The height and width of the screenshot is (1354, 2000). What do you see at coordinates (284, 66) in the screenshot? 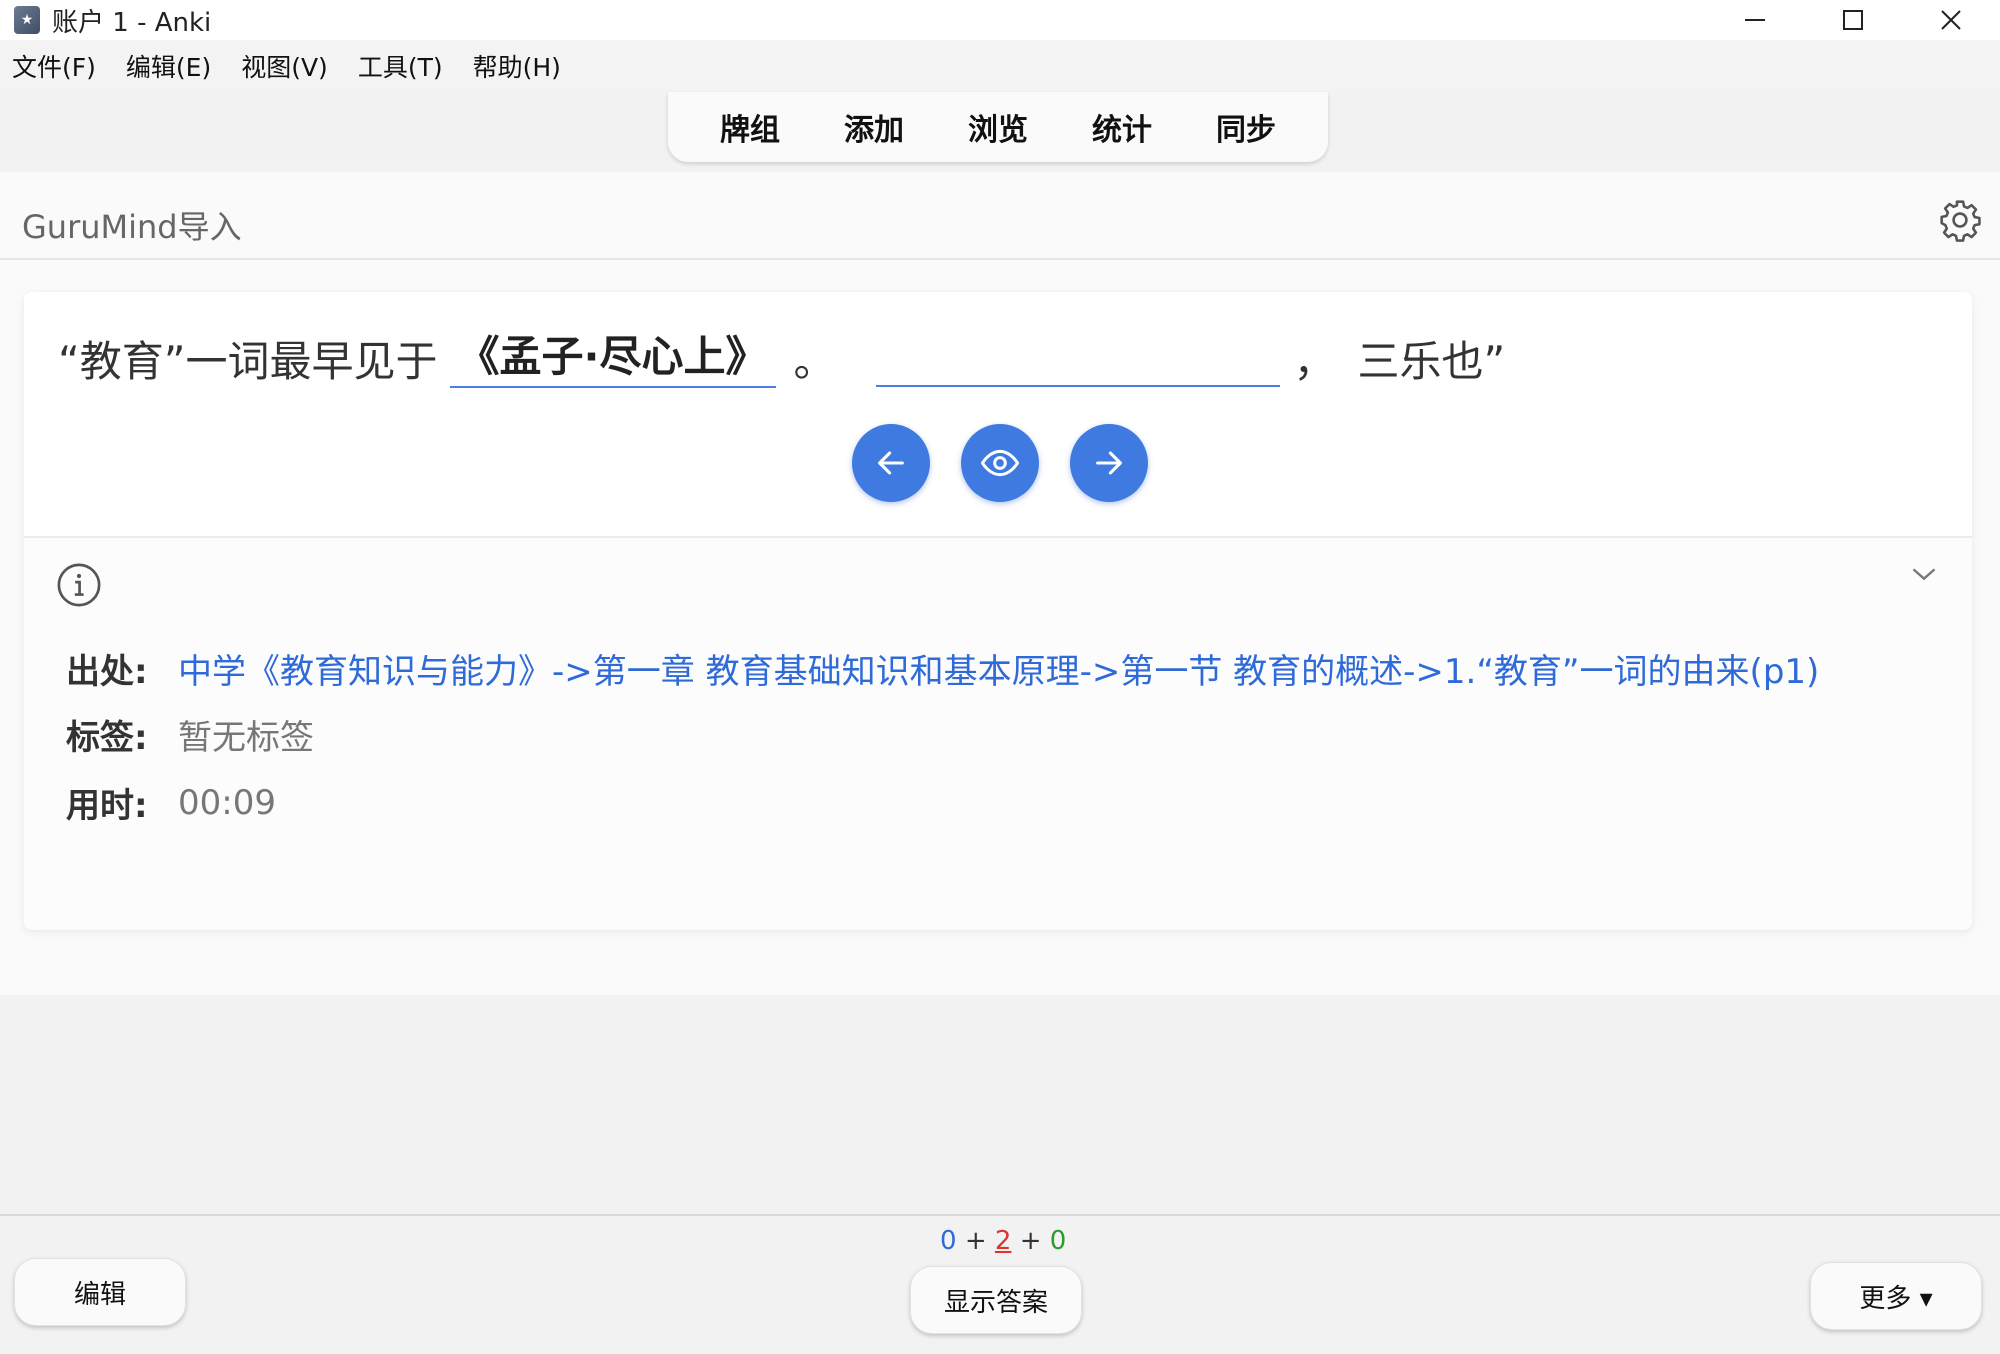
I see `menu-view: 视图(V)` at bounding box center [284, 66].